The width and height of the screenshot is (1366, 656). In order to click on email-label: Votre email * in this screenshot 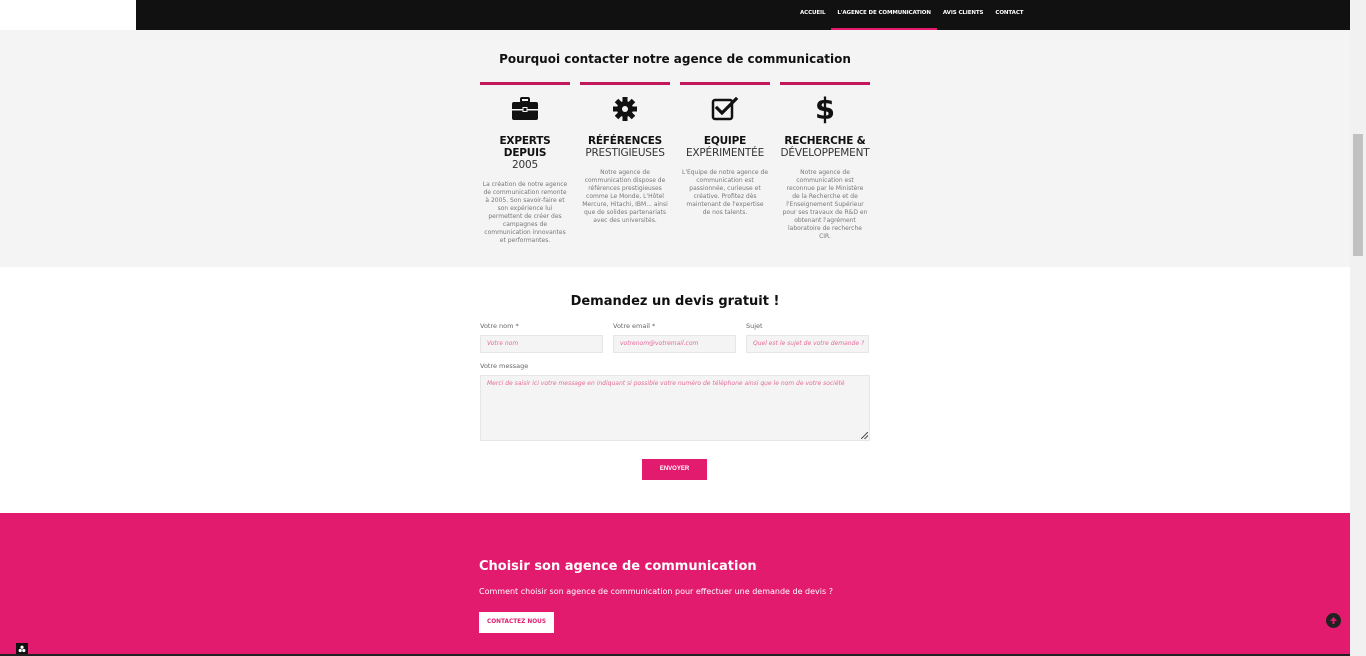, I will do `click(634, 326)`.